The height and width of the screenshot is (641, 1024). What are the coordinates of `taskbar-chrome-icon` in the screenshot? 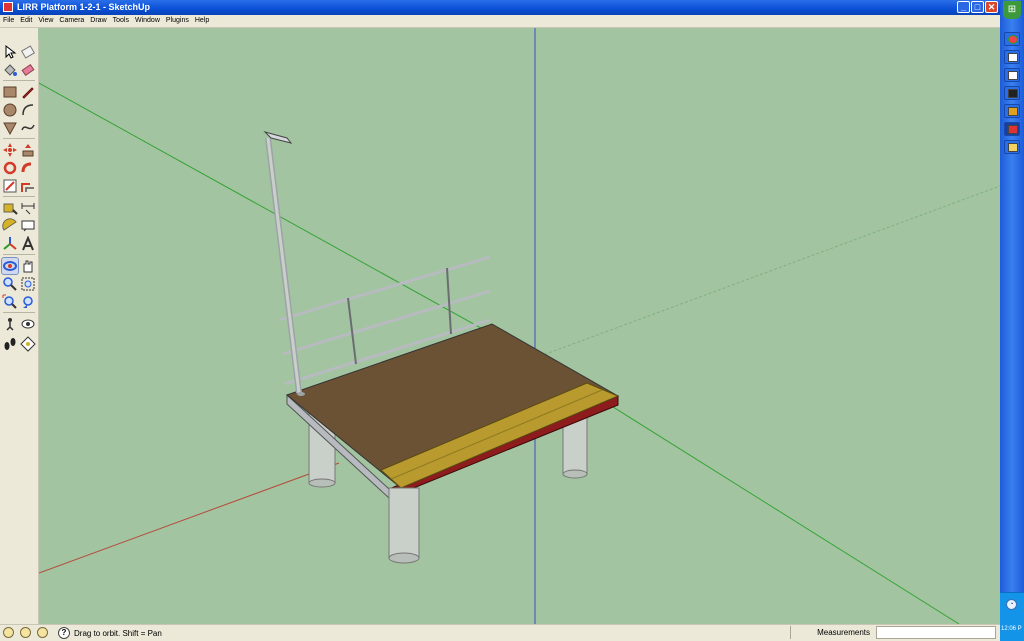 It's located at (1012, 39).